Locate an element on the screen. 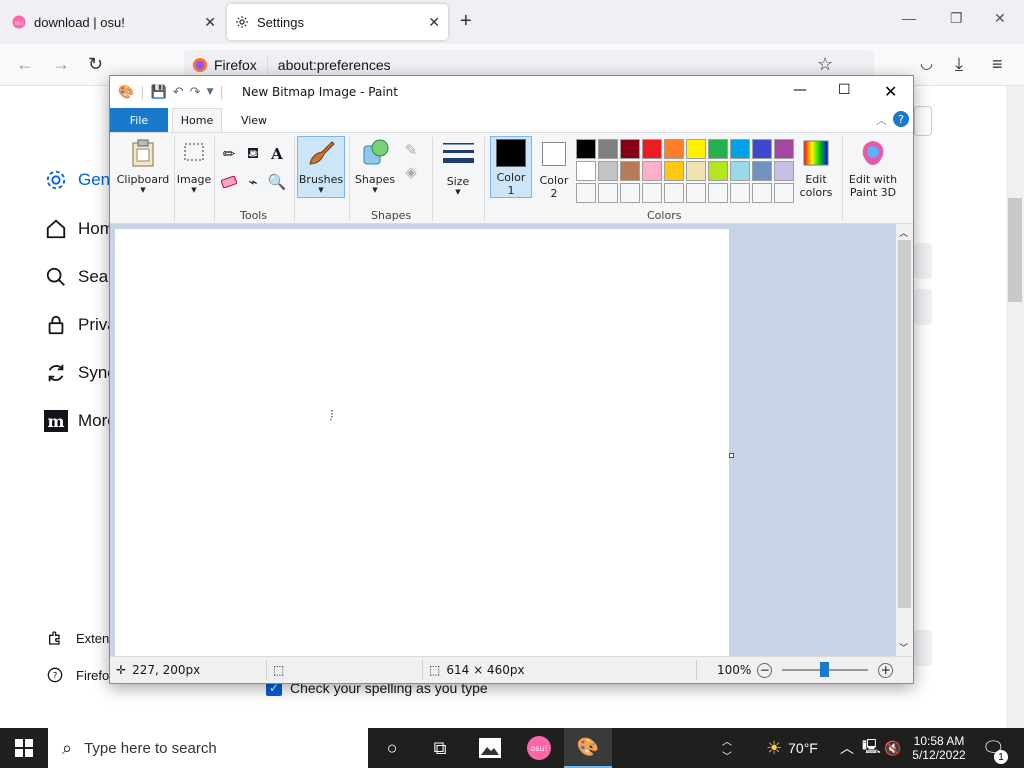 Image resolution: width=1024 pixels, height=768 pixels. image-button: Image ▼ is located at coordinates (194, 165).